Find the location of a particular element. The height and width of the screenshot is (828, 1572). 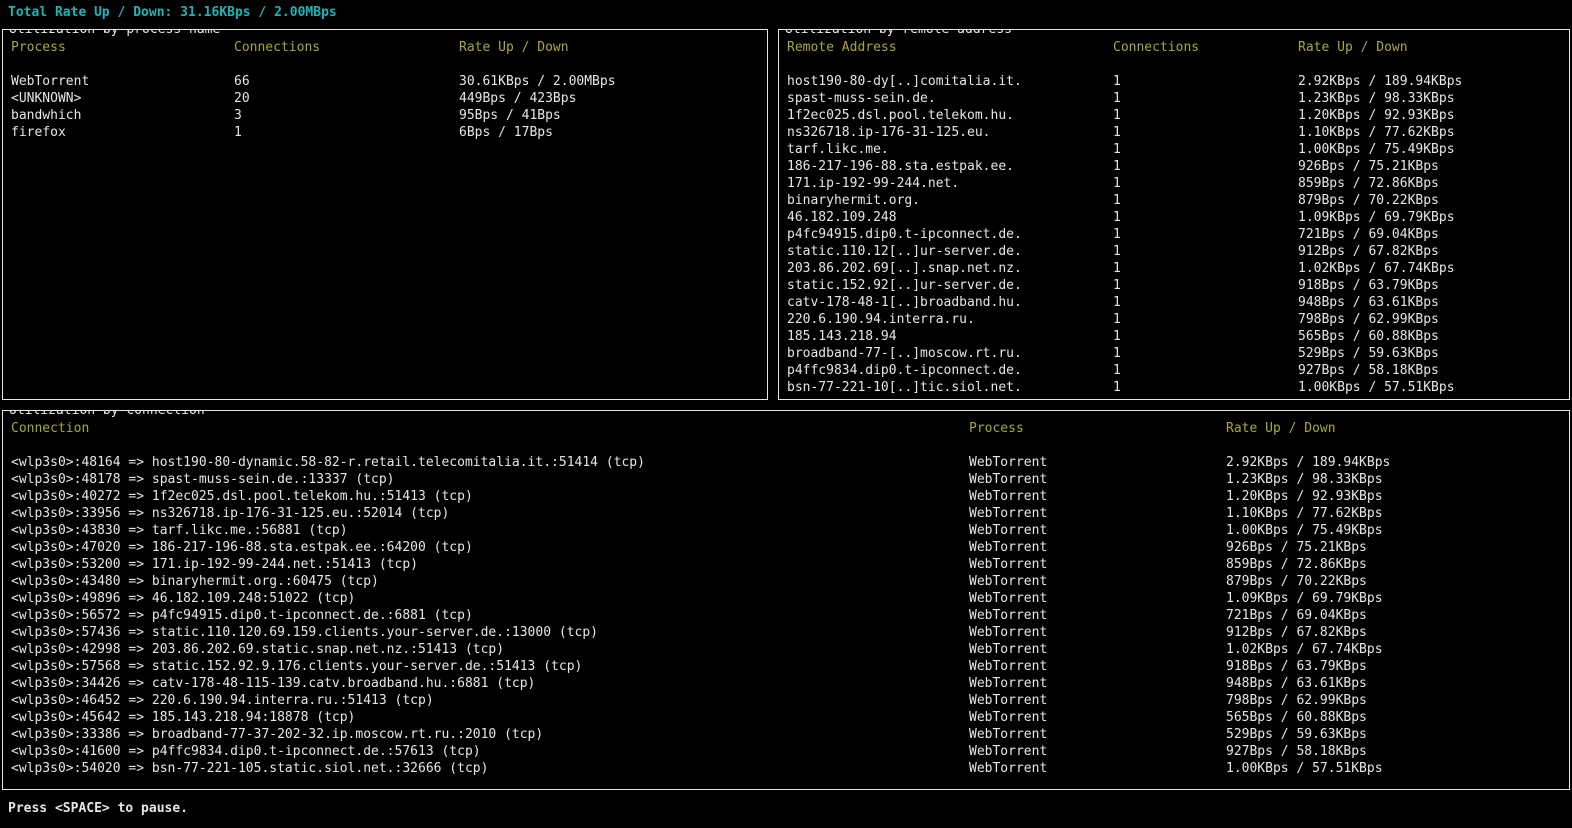

table-cell: spast-muss-sein.de. is located at coordinates (861, 98).